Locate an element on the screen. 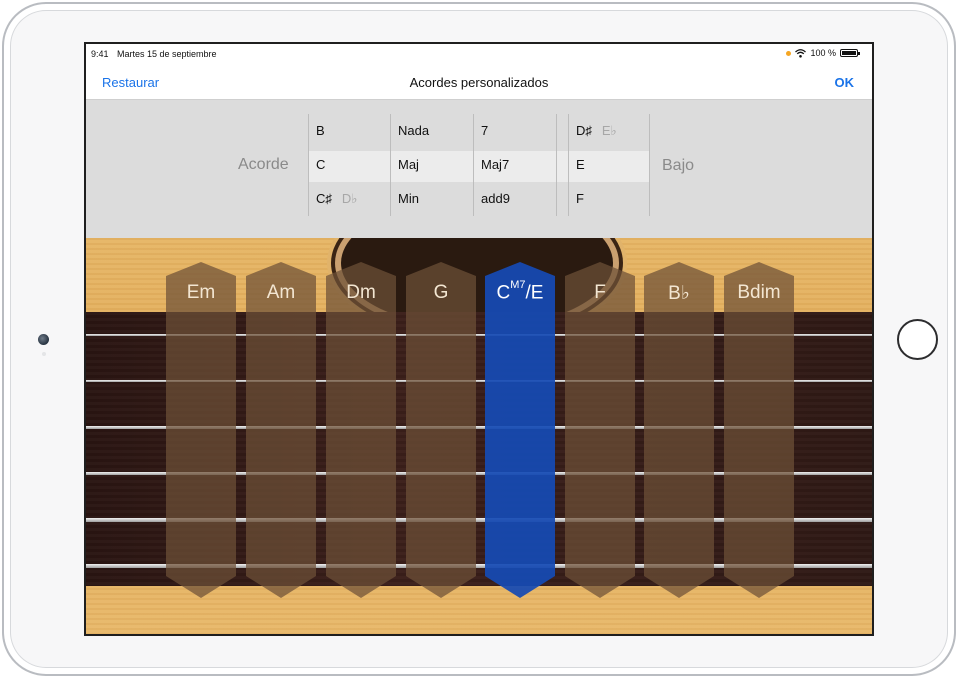  nav-bar: Restaurar Acordes personalizados OK is located at coordinates (479, 82).